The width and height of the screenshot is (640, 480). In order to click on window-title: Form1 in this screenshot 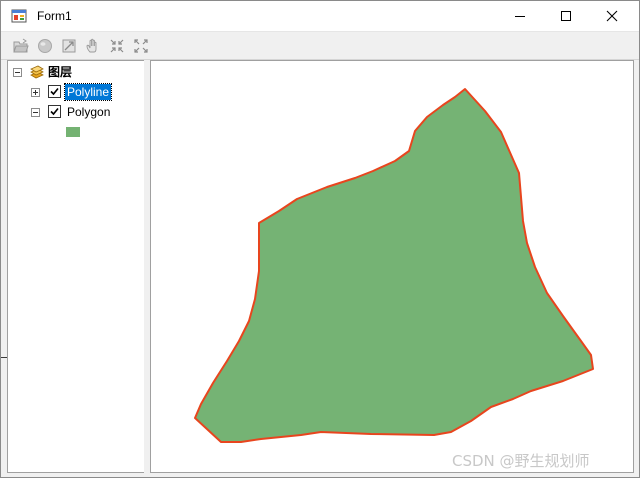, I will do `click(54, 16)`.